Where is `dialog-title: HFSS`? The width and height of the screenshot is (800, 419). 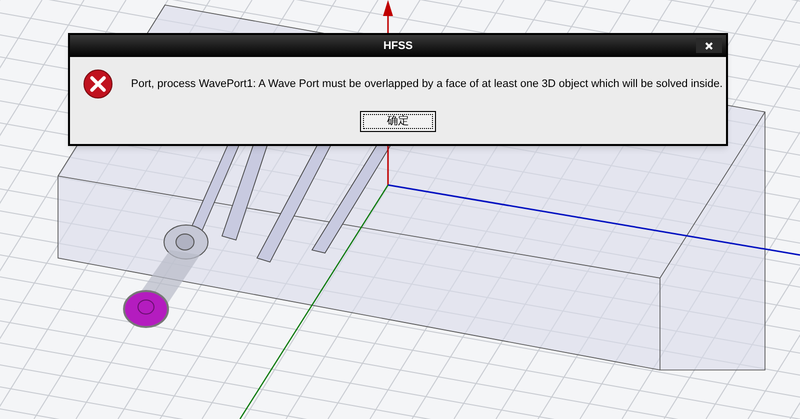 dialog-title: HFSS is located at coordinates (398, 46).